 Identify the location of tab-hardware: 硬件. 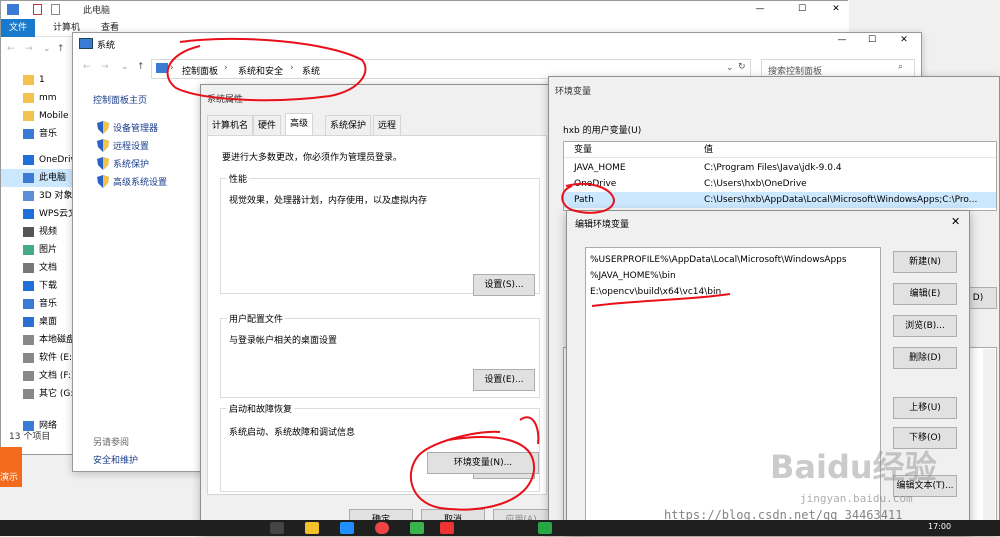
(267, 125).